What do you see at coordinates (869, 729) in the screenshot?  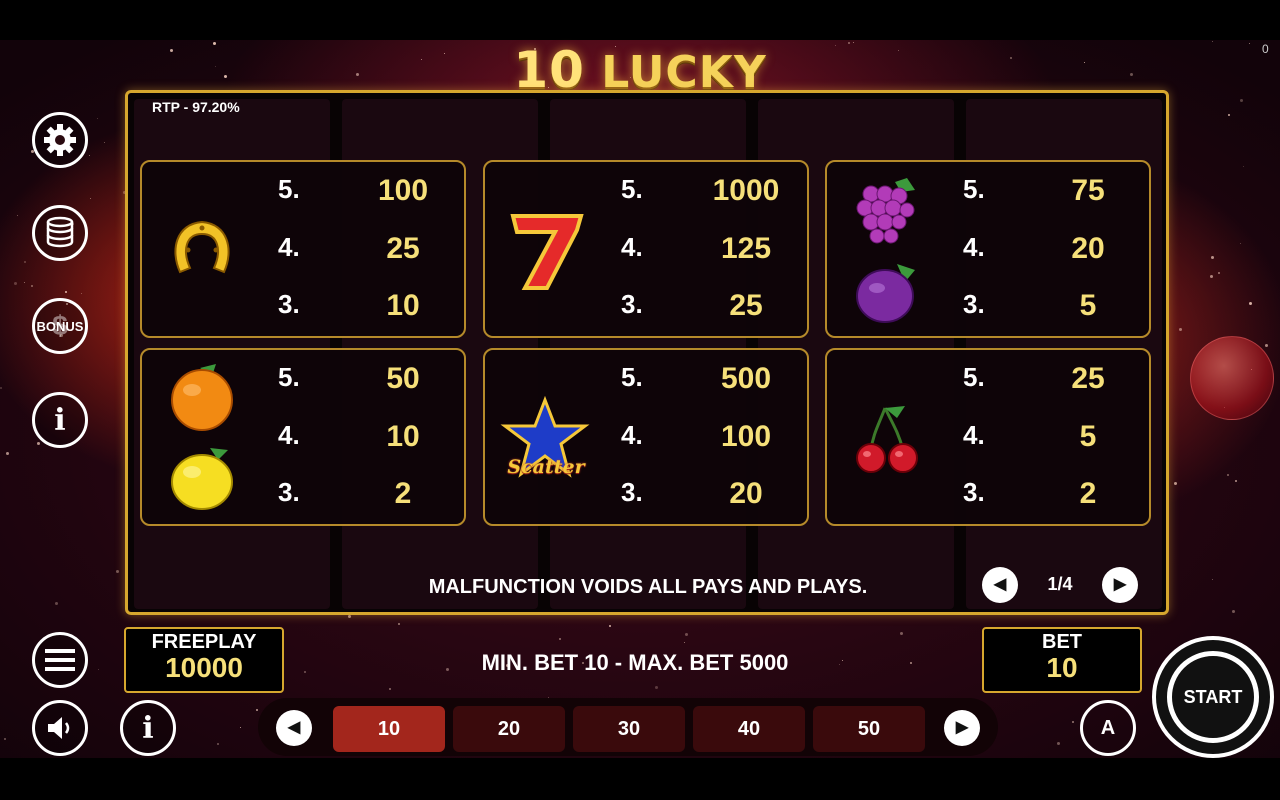 I see `bet-option-50: 50` at bounding box center [869, 729].